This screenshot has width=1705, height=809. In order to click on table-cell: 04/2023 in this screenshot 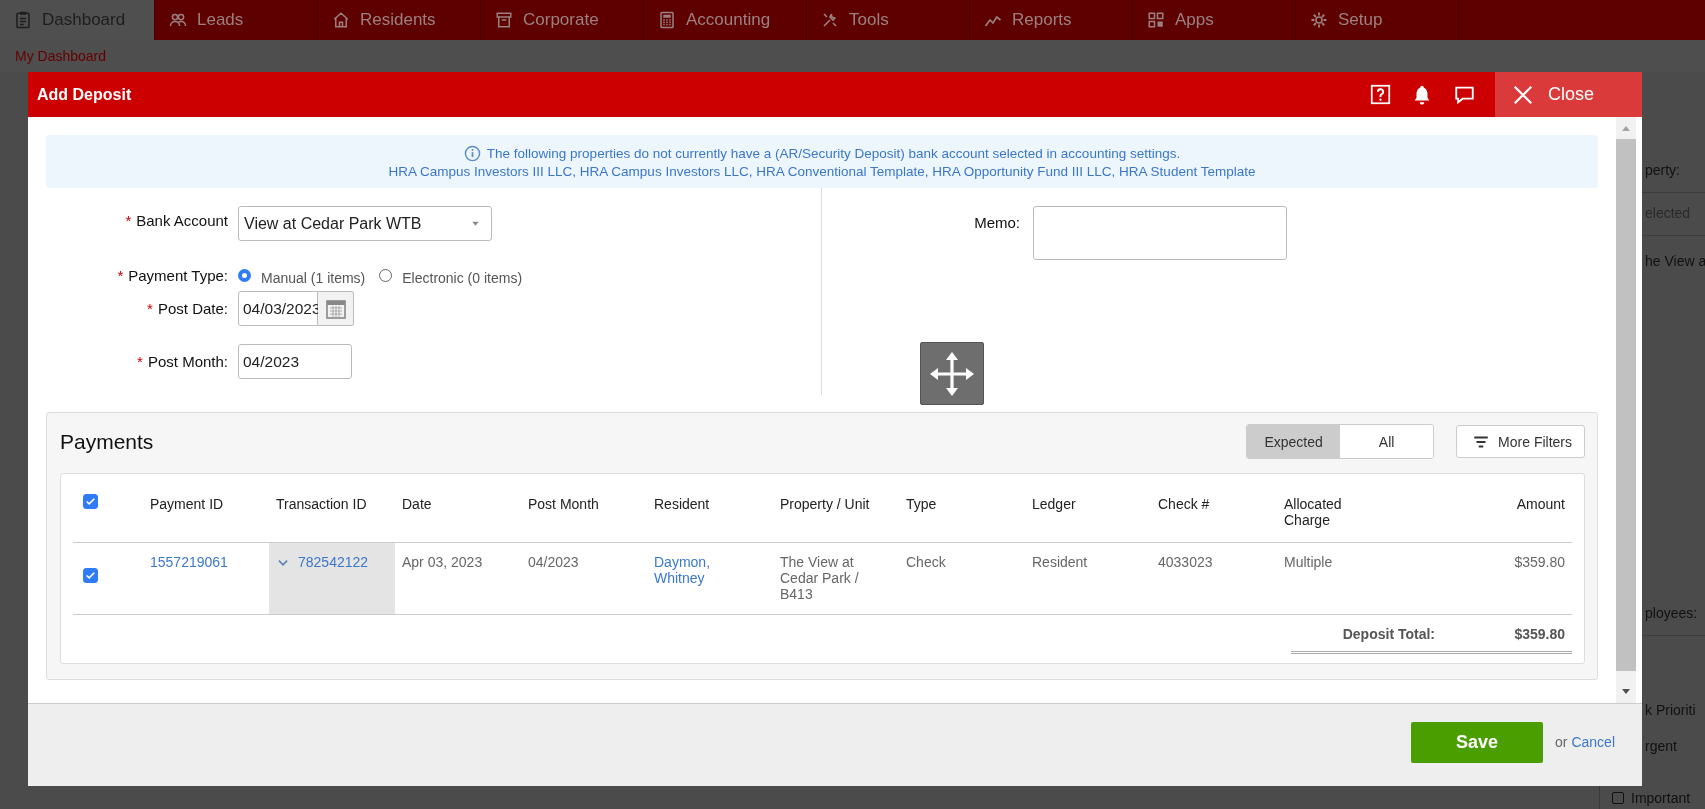, I will do `click(553, 562)`.